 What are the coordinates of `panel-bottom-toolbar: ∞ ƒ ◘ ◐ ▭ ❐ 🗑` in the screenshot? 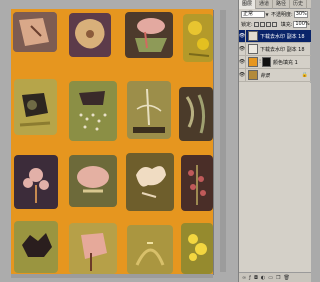 It's located at (275, 277).